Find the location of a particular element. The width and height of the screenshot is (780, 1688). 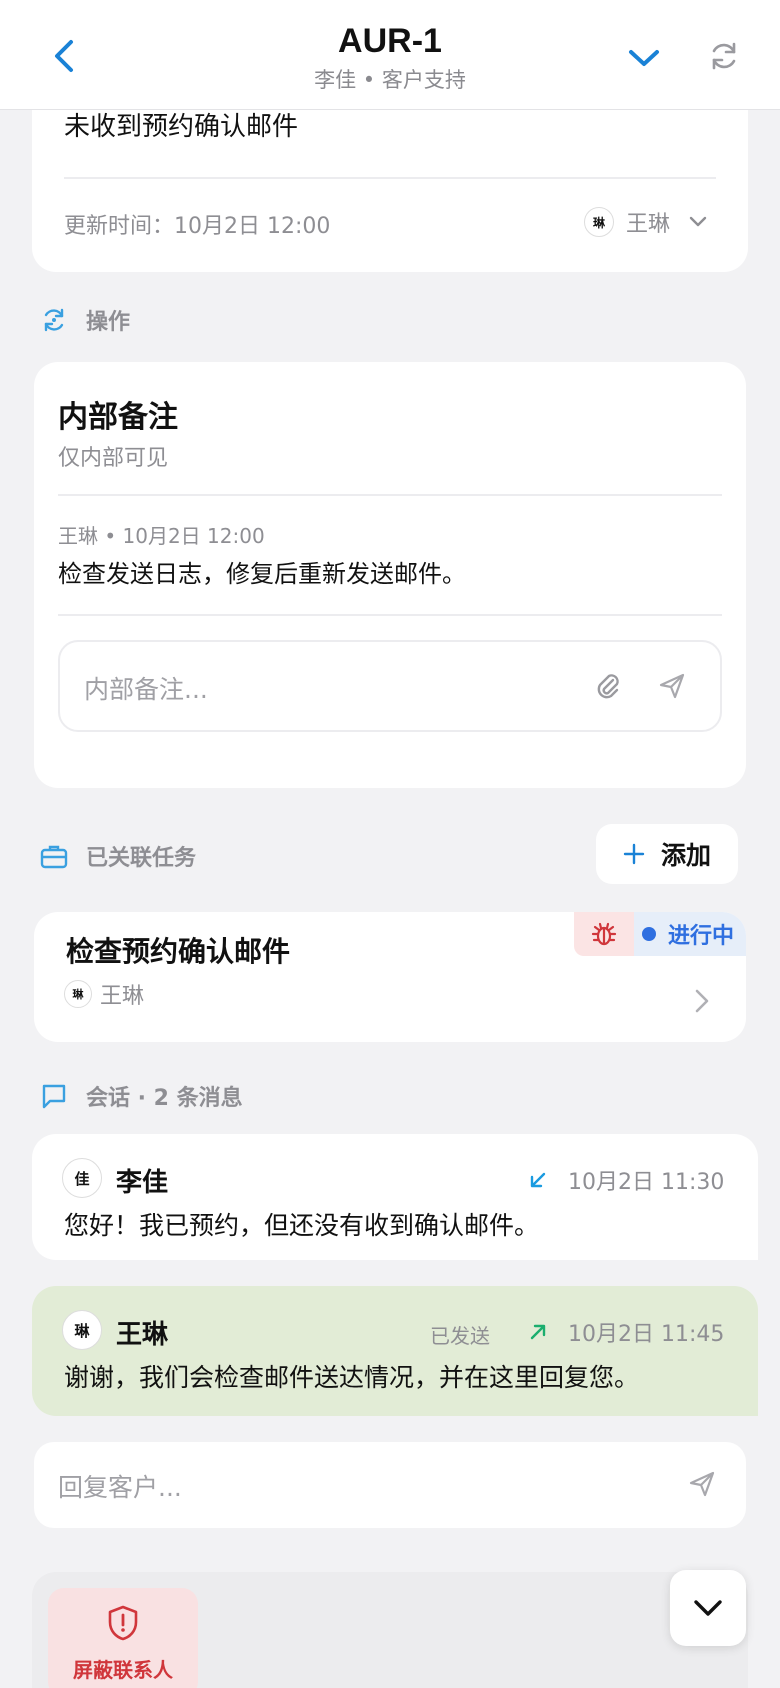

chevron-right-icon is located at coordinates (702, 1001).